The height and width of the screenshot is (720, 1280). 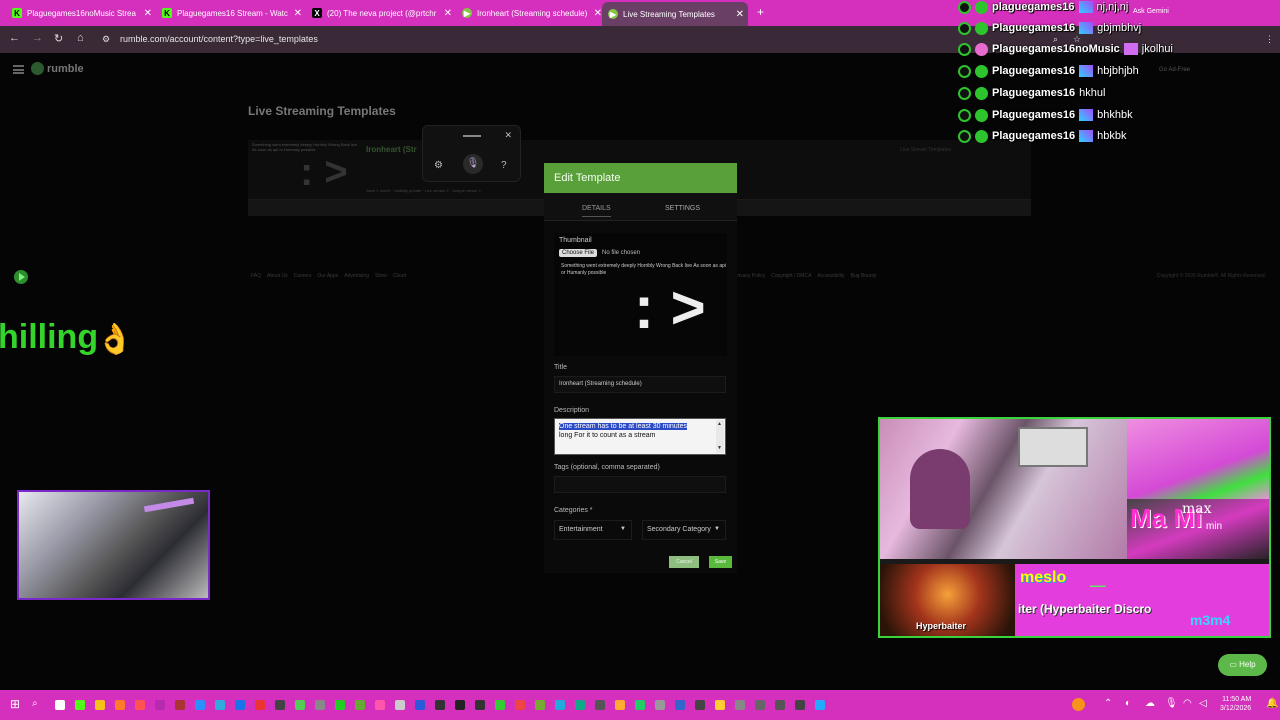 I want to click on site-info-icon: ⚙, so click(x=106, y=39).